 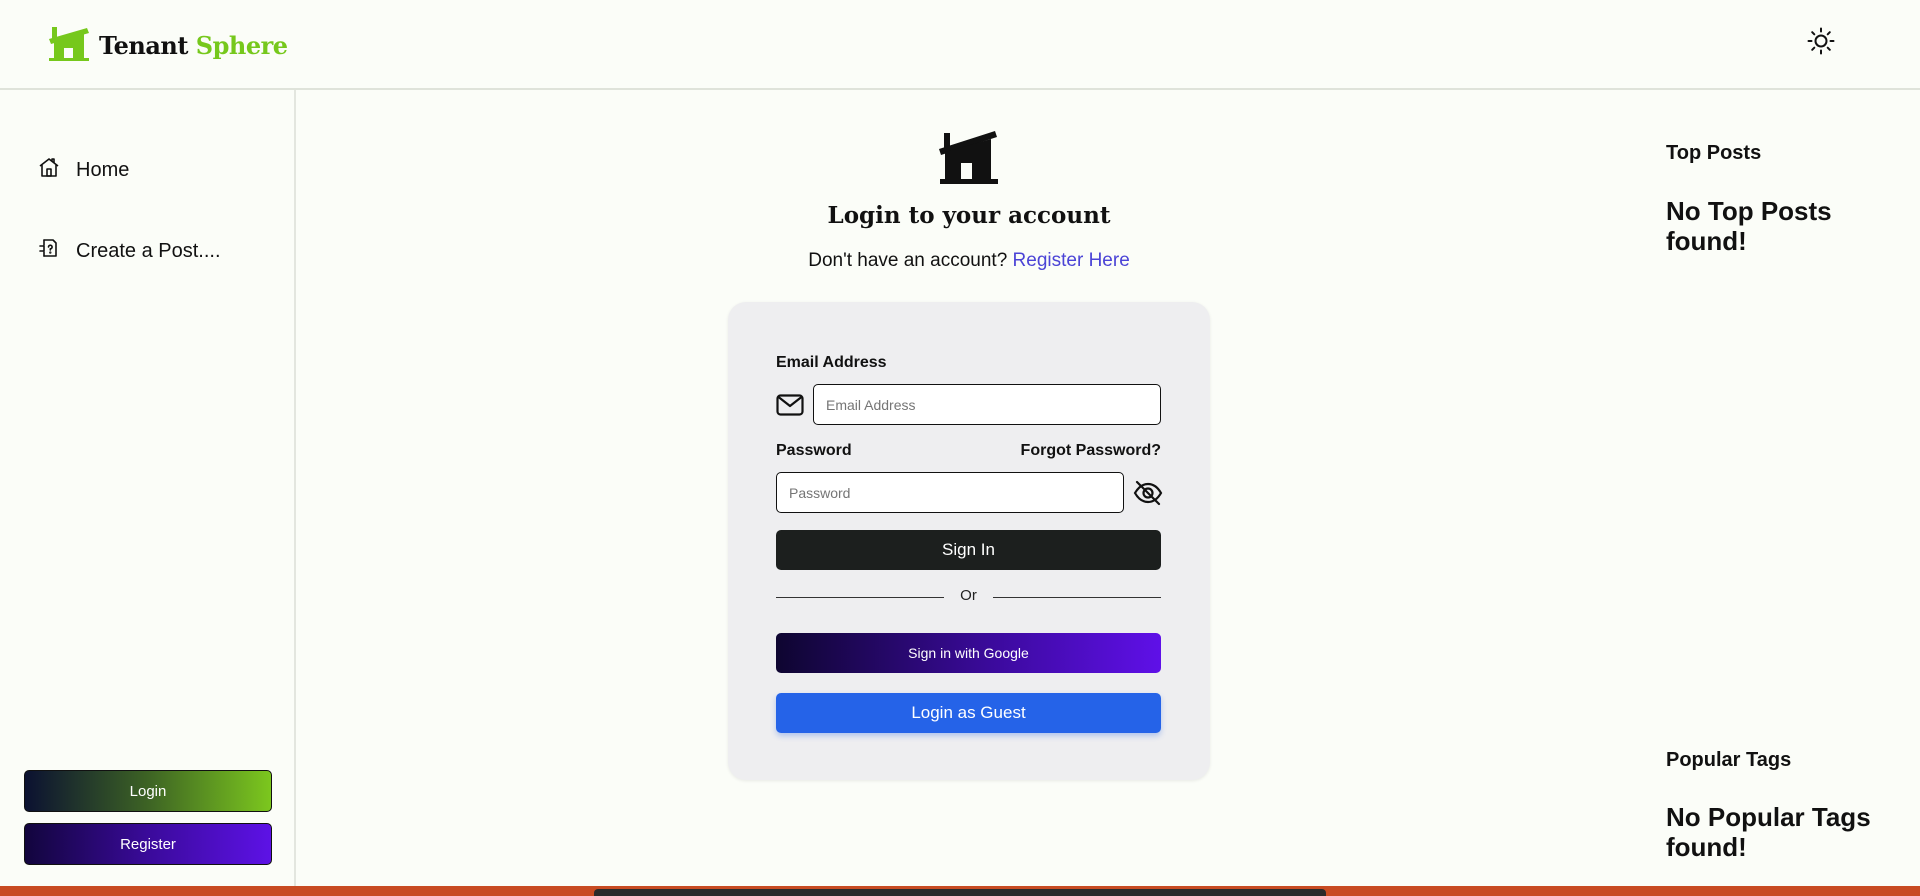 I want to click on eye-off-icon, so click(x=1148, y=495).